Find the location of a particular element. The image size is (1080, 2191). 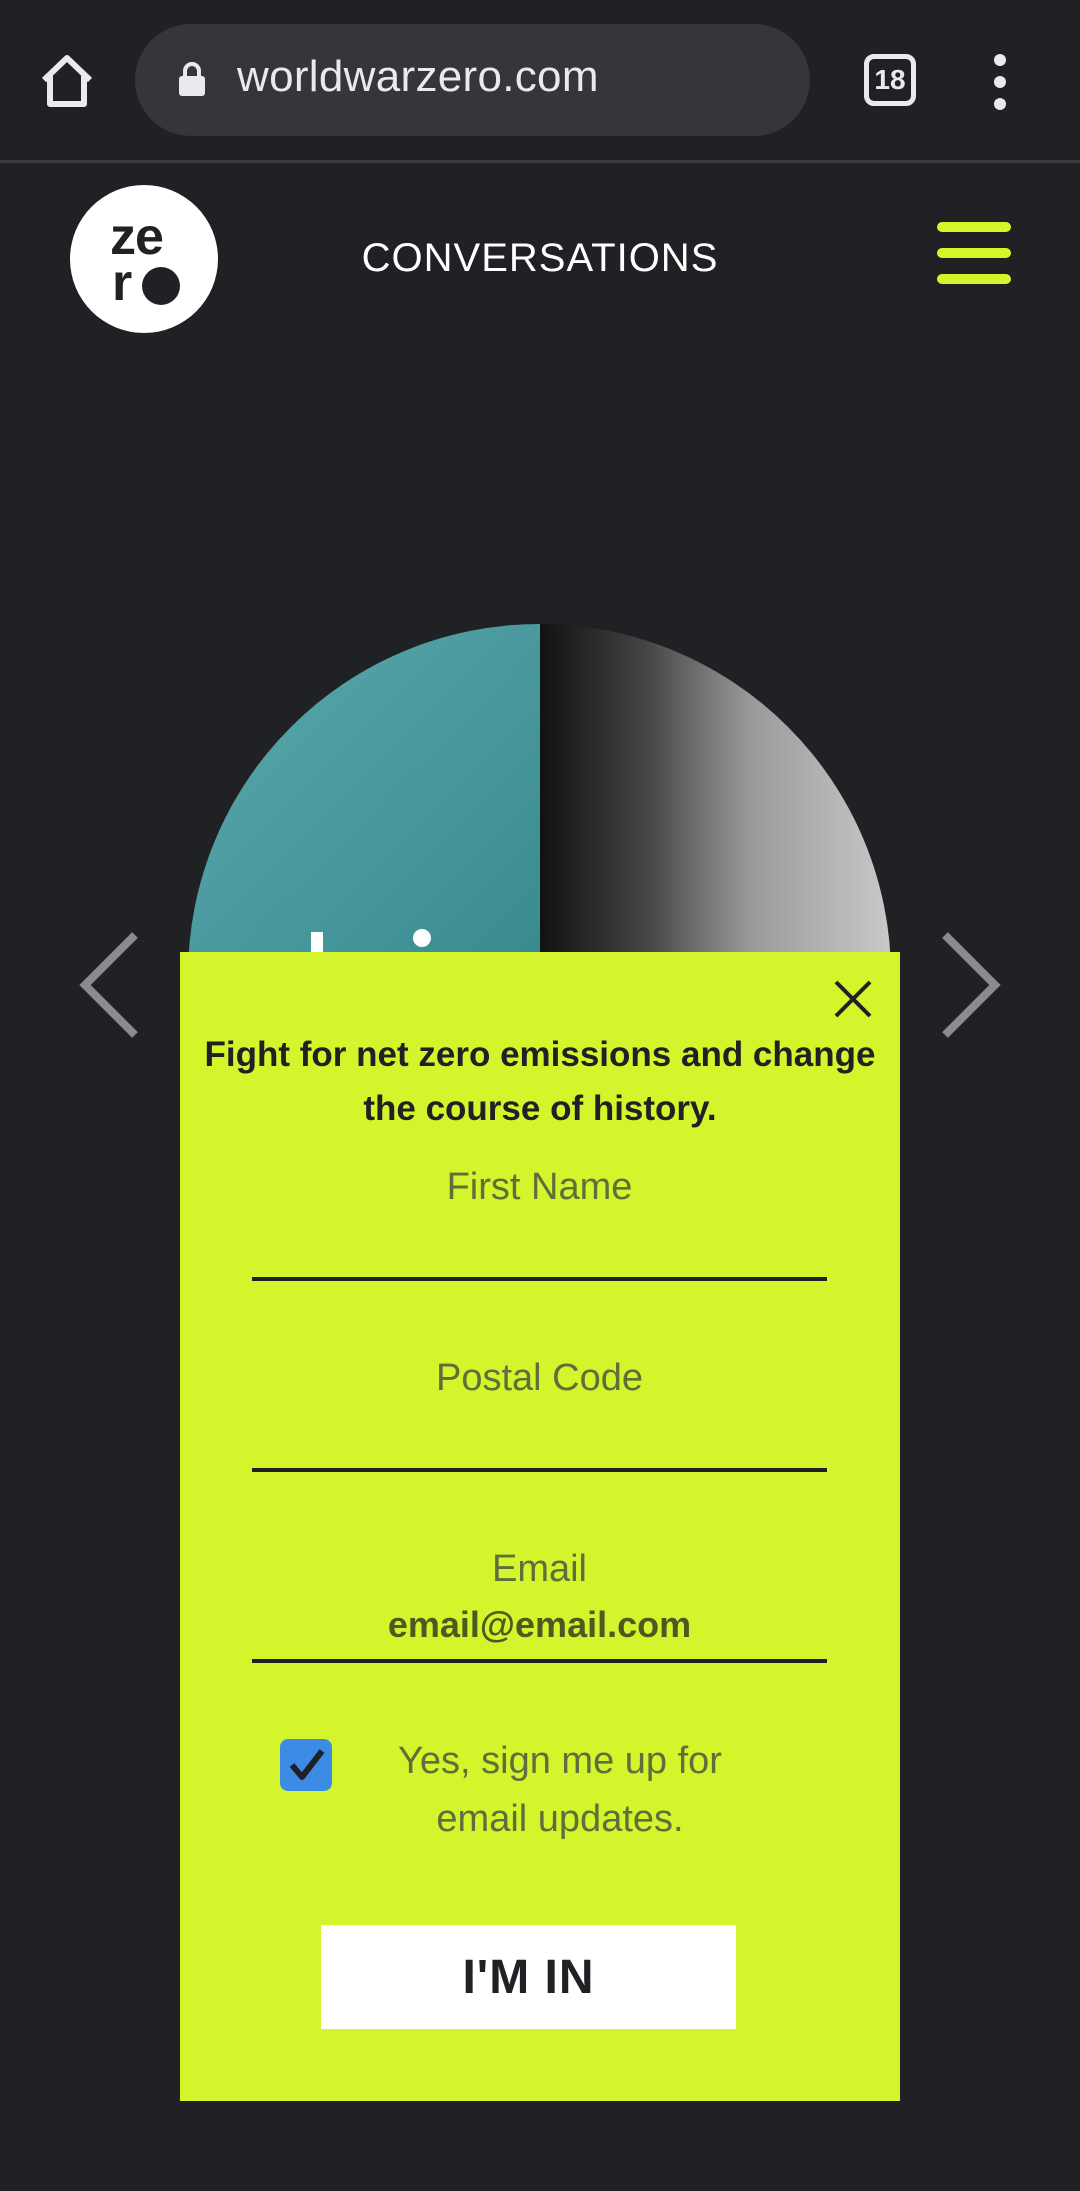

consent-label: Yes, sign me up for email updates. is located at coordinates (560, 1790).